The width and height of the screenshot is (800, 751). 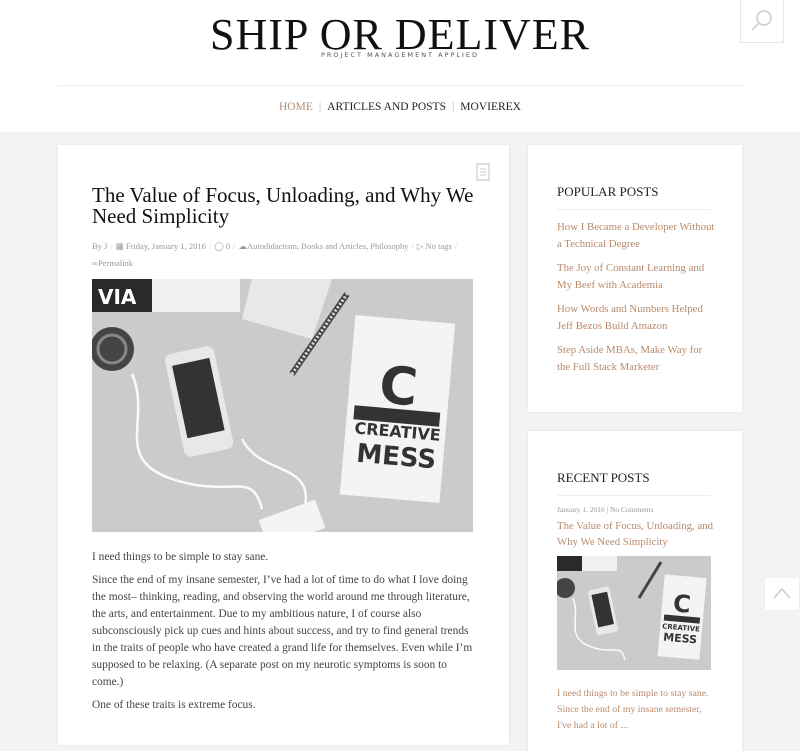 I want to click on post-format-icon, so click(x=483, y=172).